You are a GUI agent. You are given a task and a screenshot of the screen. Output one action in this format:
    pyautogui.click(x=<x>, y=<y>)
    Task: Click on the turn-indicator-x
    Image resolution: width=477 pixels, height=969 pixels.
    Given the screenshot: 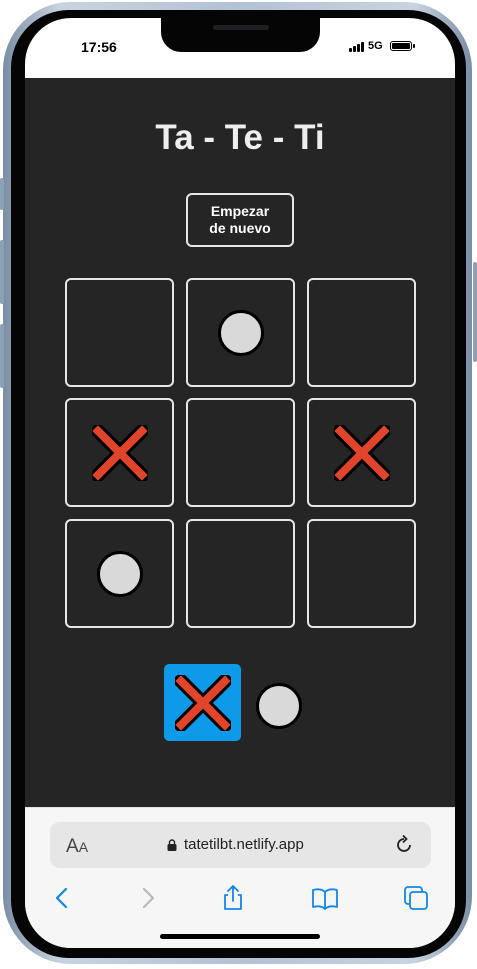 What is the action you would take?
    pyautogui.click(x=202, y=702)
    